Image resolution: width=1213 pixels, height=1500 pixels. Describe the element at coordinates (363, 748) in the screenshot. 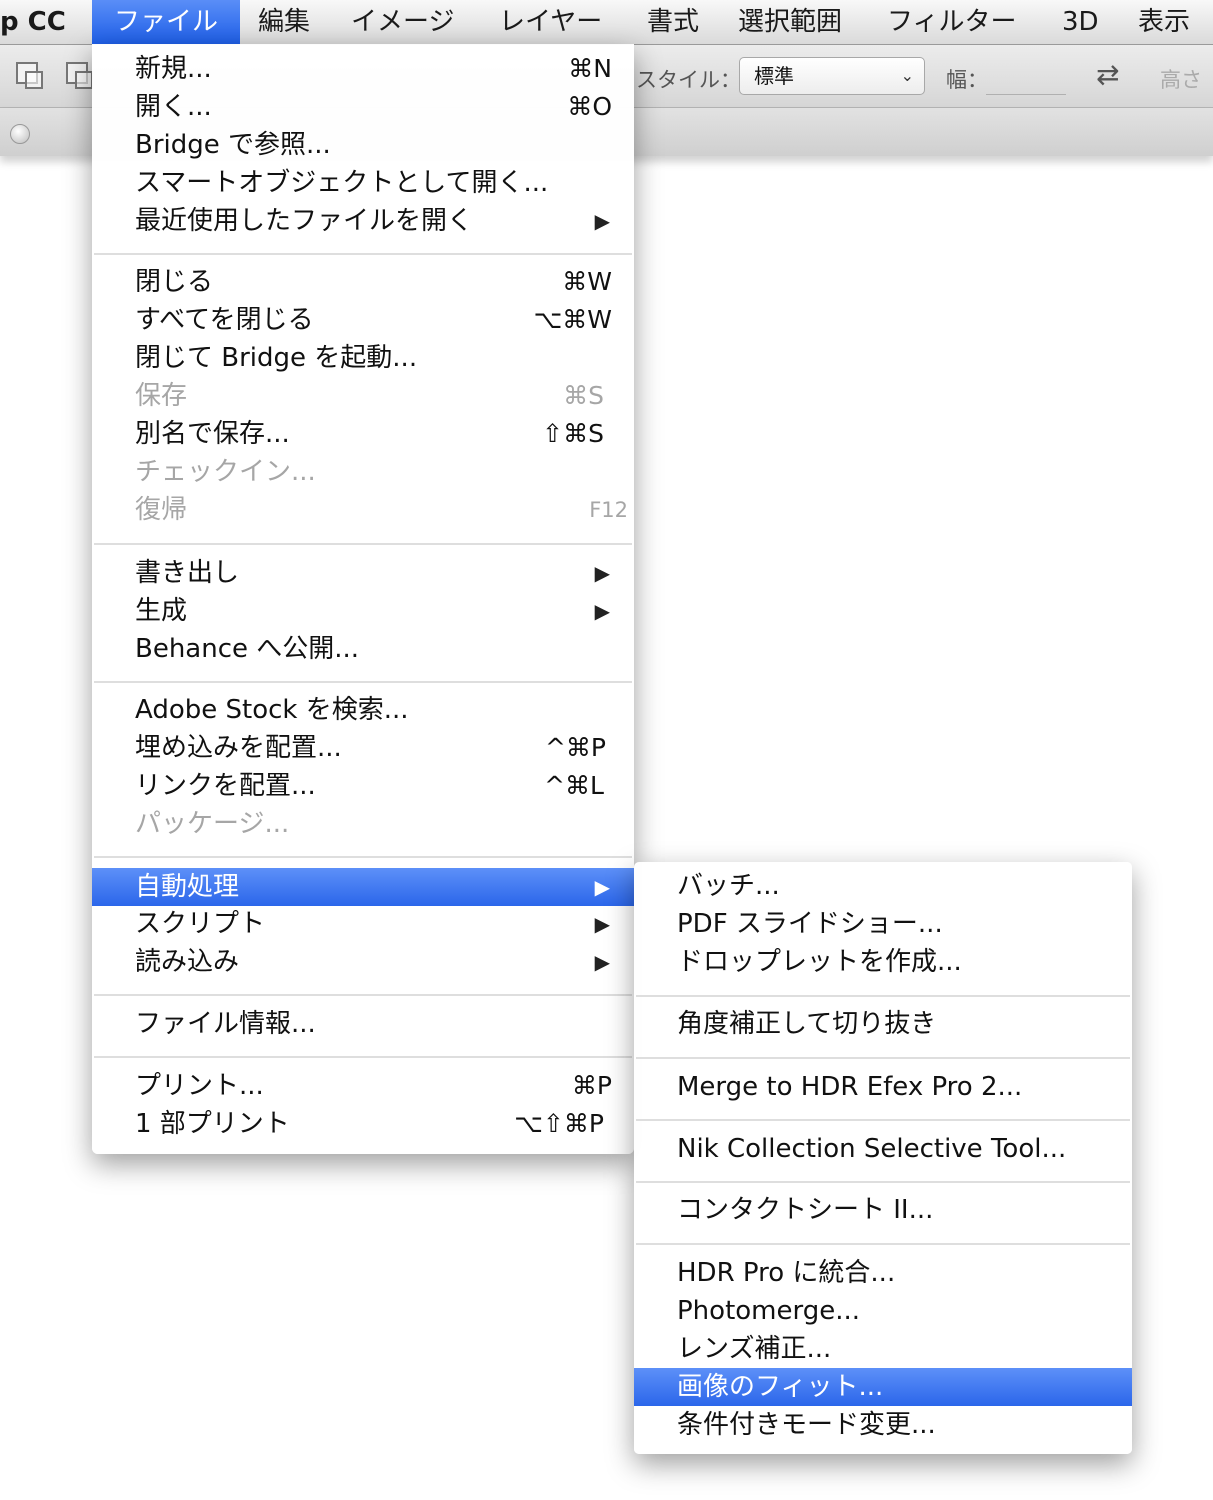

I see `menu-item-place-embedded: 埋め込みを配置... ^⌘P` at that location.